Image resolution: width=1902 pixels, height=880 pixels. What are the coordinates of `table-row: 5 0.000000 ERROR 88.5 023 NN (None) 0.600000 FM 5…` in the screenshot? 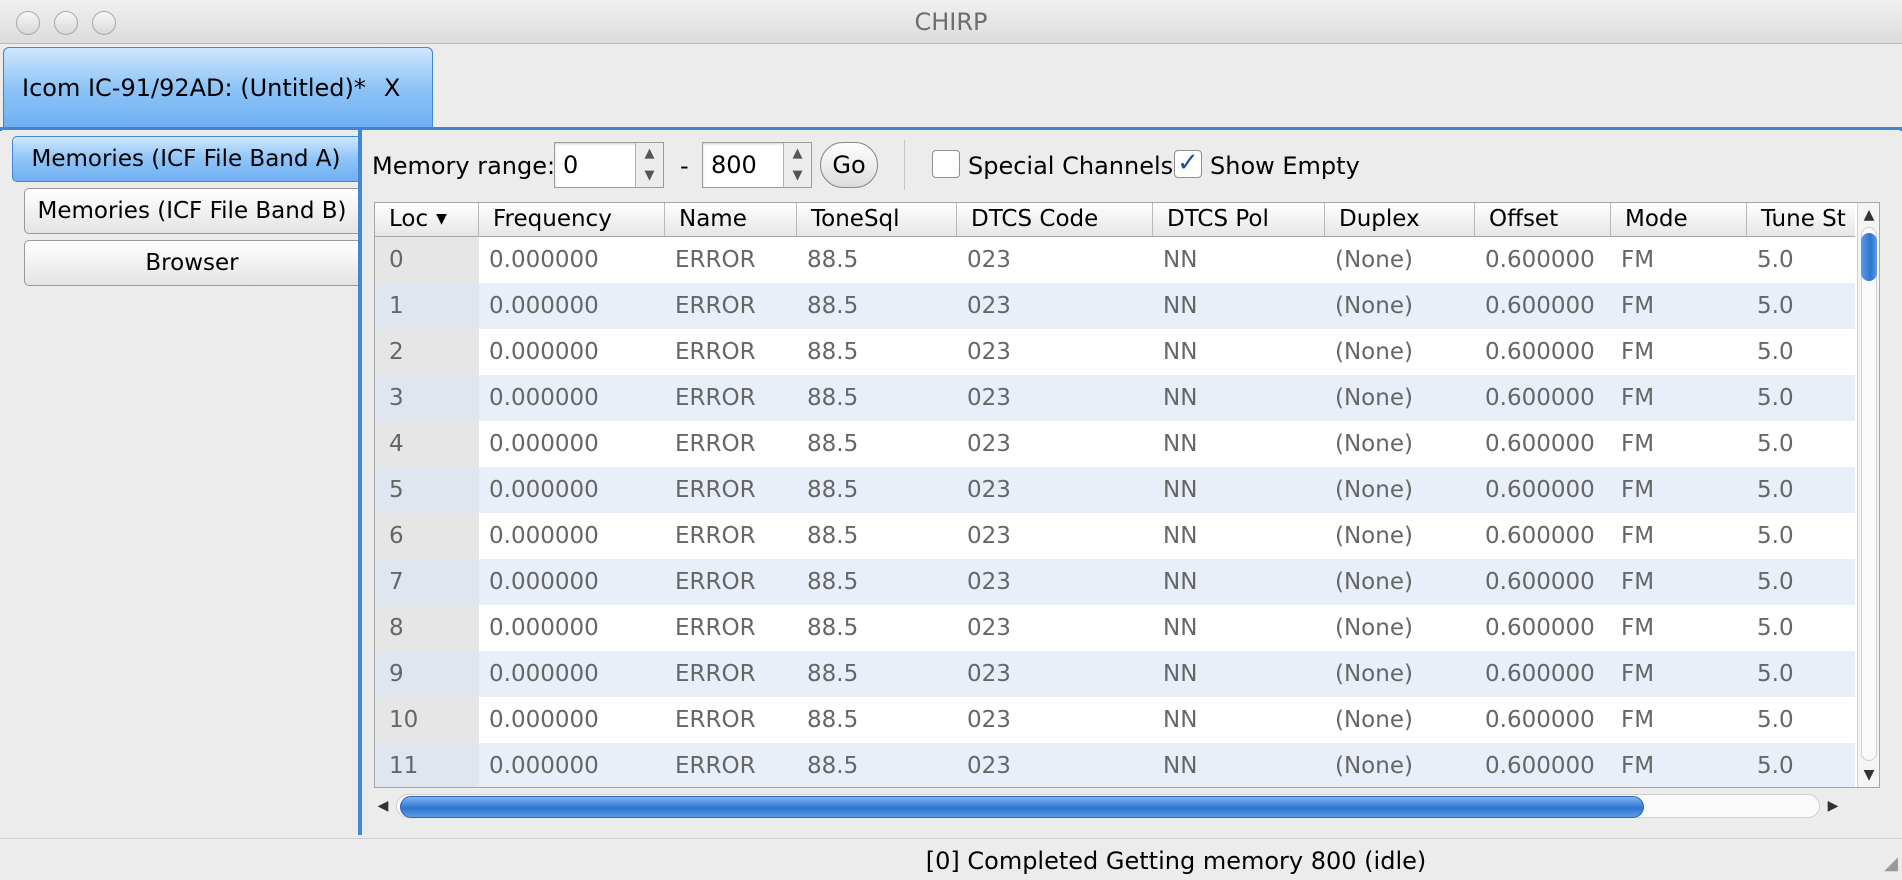 It's located at (1115, 490).